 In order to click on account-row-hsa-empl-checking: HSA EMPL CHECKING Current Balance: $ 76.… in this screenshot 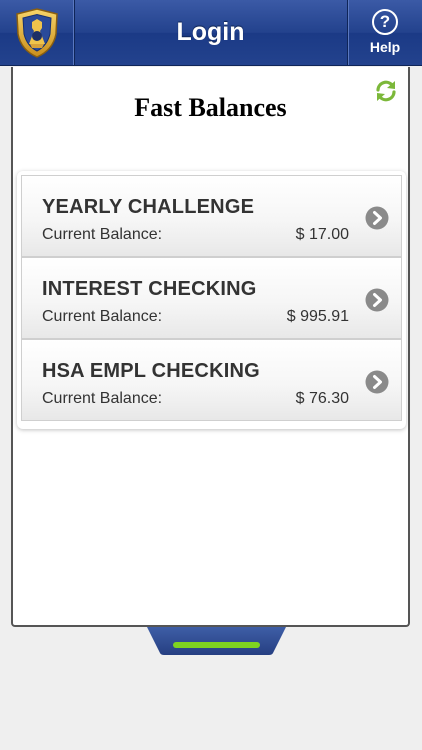, I will do `click(211, 380)`.